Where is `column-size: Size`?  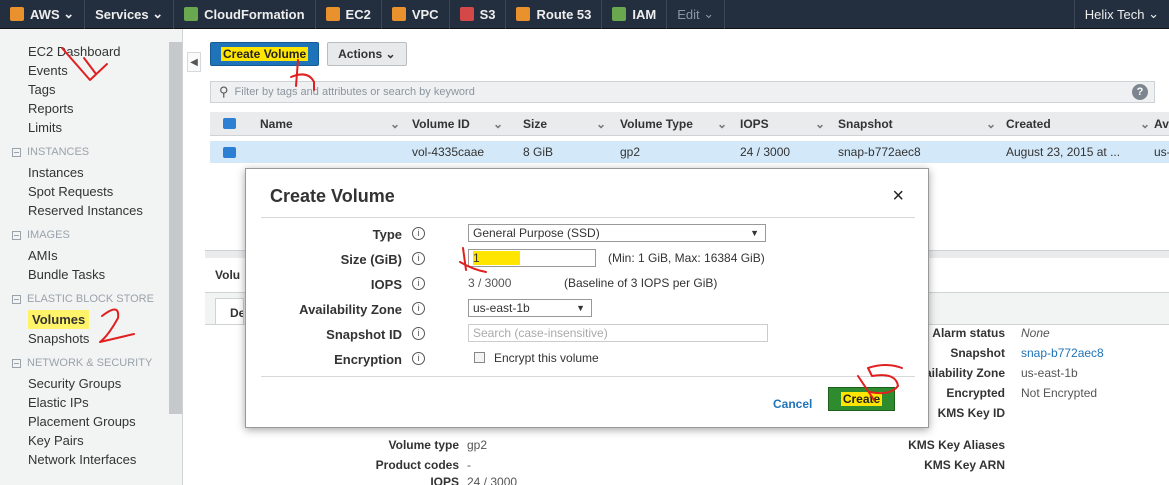 column-size: Size is located at coordinates (535, 123).